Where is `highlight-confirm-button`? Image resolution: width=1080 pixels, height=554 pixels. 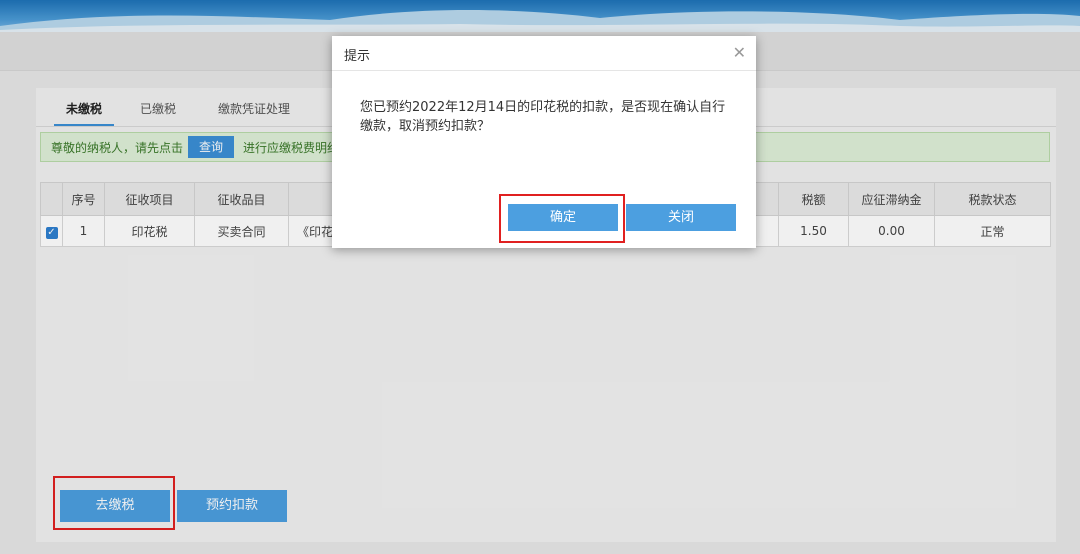 highlight-confirm-button is located at coordinates (562, 218).